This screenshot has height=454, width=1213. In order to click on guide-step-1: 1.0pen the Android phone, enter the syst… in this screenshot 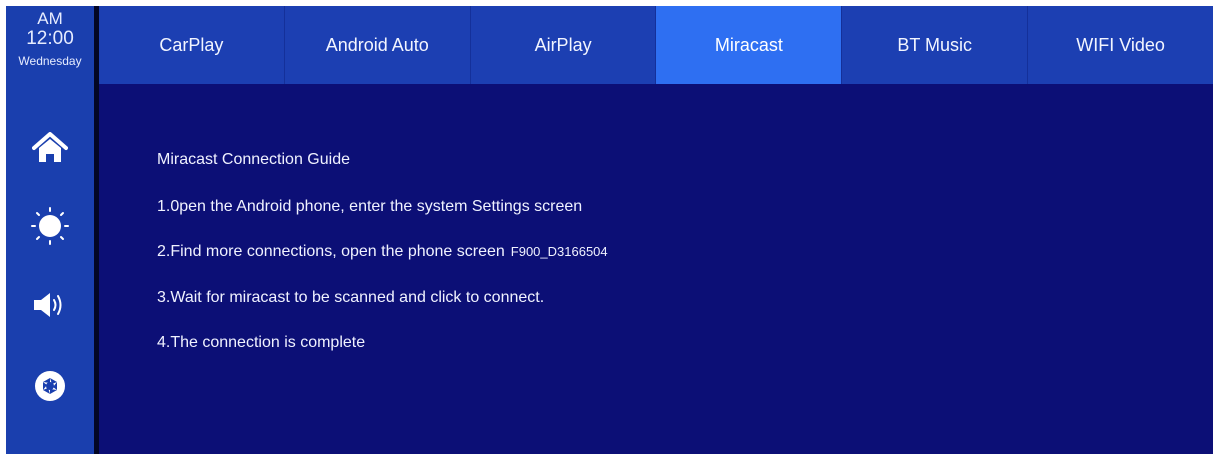, I will do `click(370, 206)`.